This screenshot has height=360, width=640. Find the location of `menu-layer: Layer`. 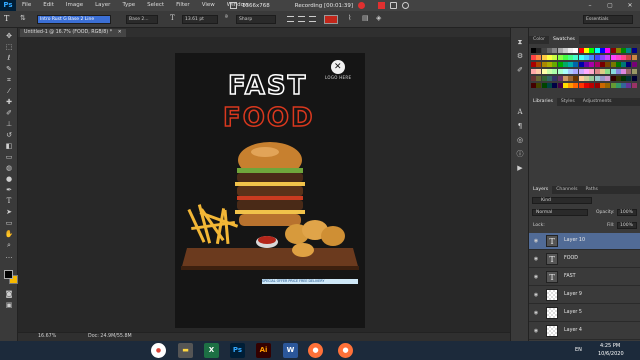

menu-layer: Layer is located at coordinates (102, 5).